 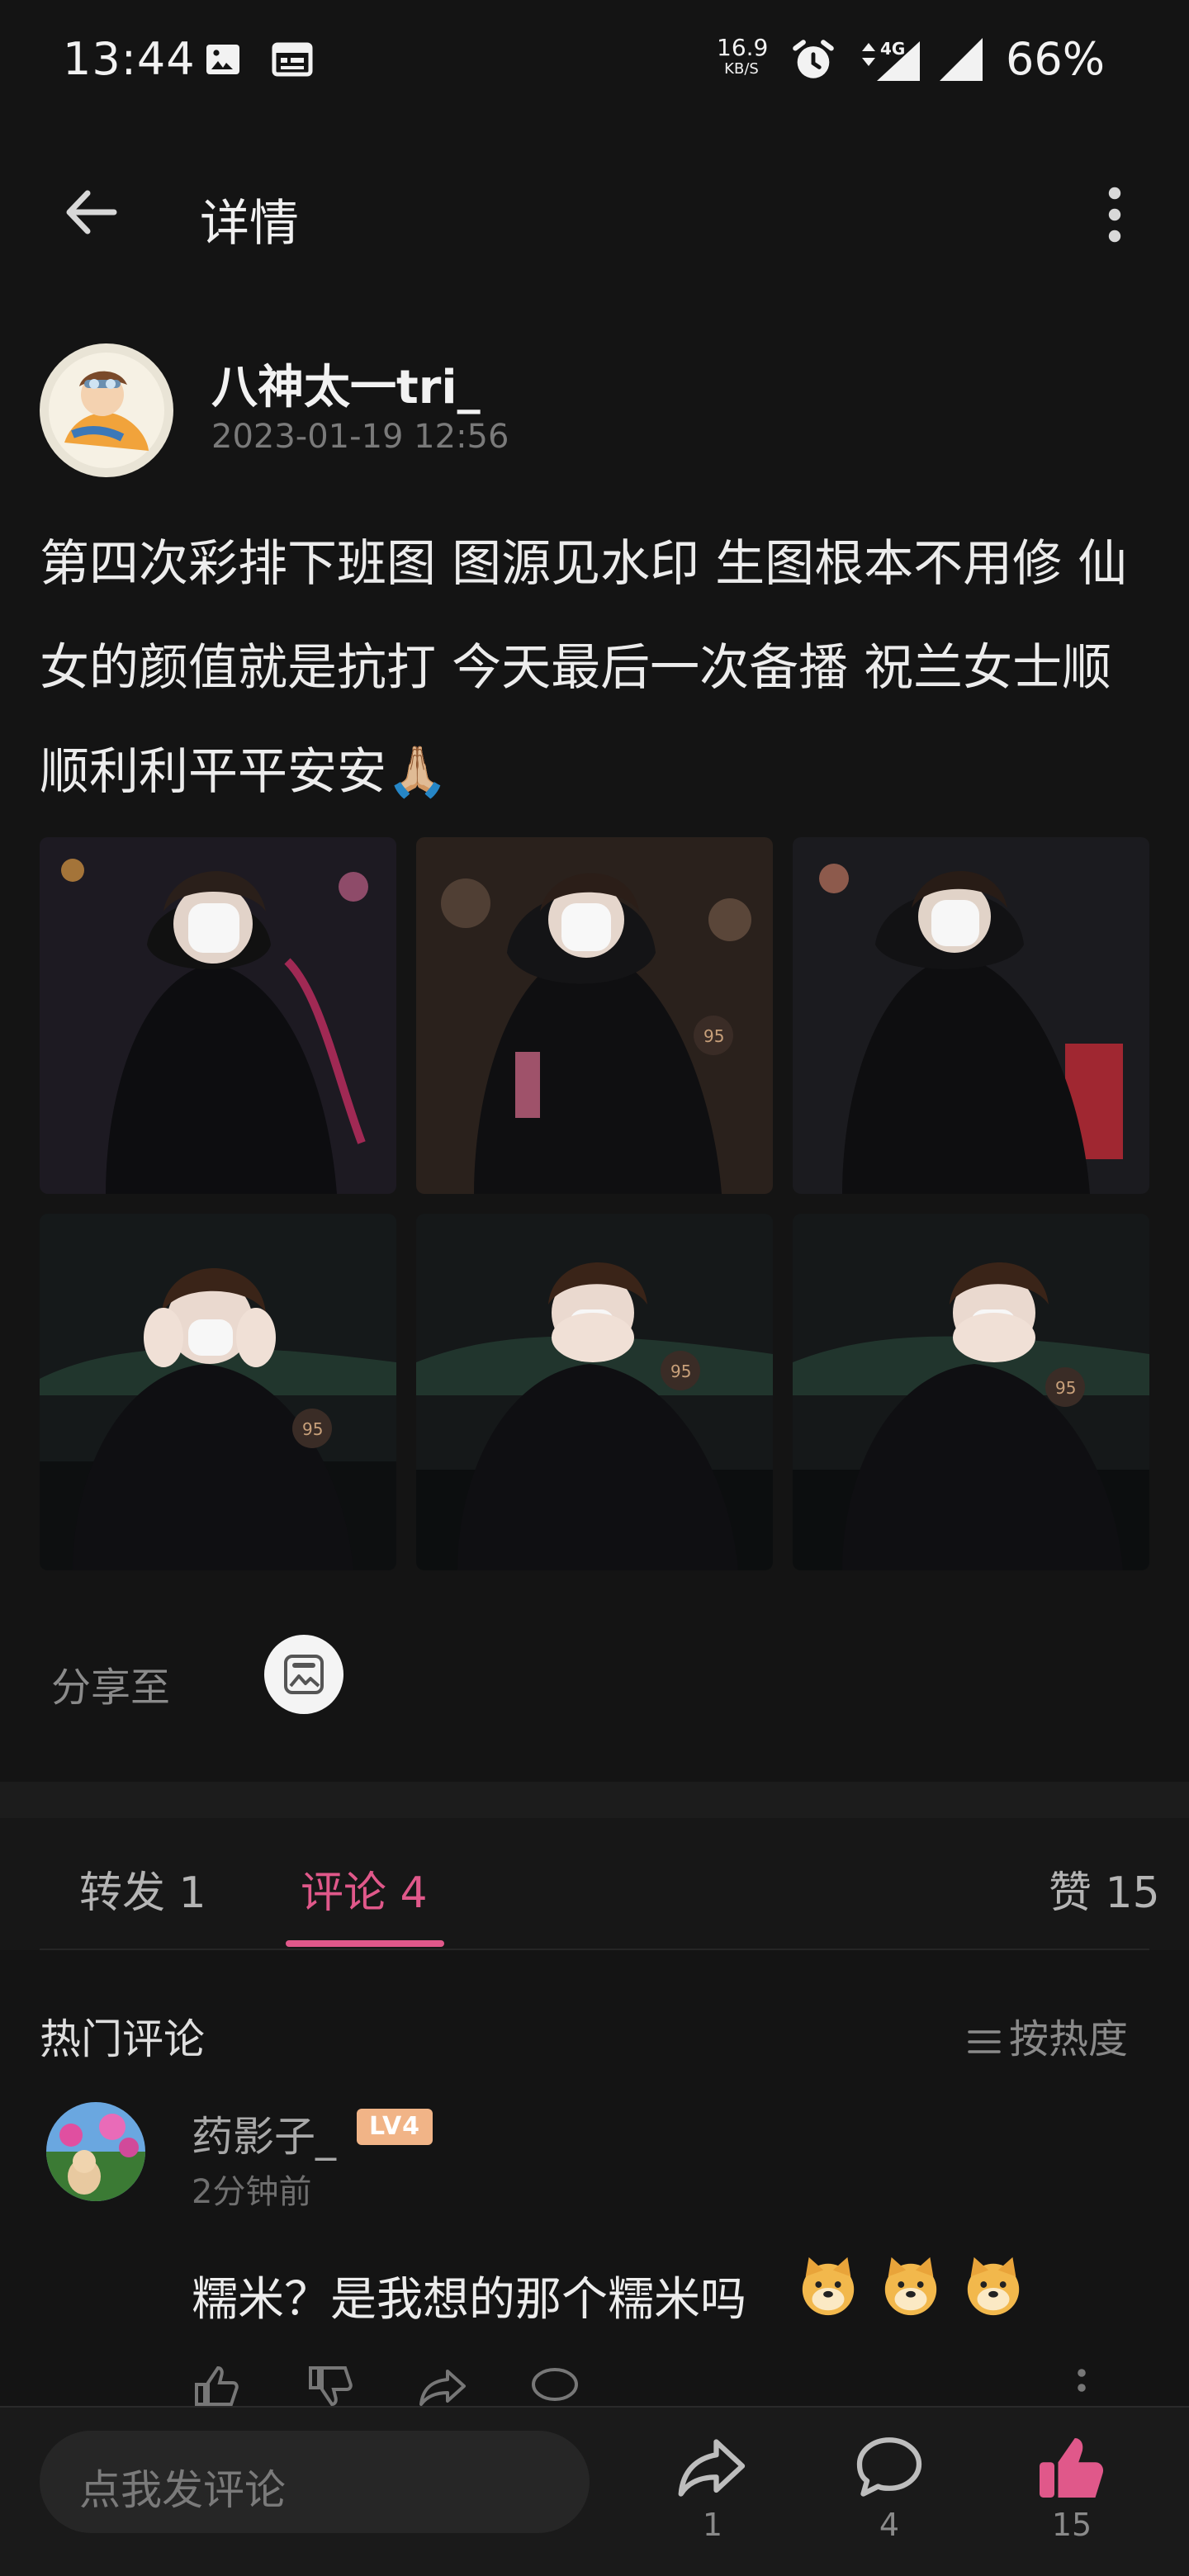 What do you see at coordinates (889, 2525) in the screenshot?
I see `comment-count: 4` at bounding box center [889, 2525].